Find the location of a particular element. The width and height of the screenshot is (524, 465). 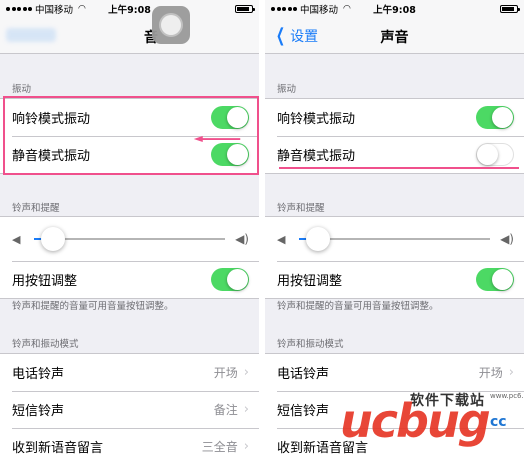

patterns-group: 电话铃声 开场 › 短信铃声 备注 › 收到新语音留言 三全音 › is located at coordinates (129, 409).